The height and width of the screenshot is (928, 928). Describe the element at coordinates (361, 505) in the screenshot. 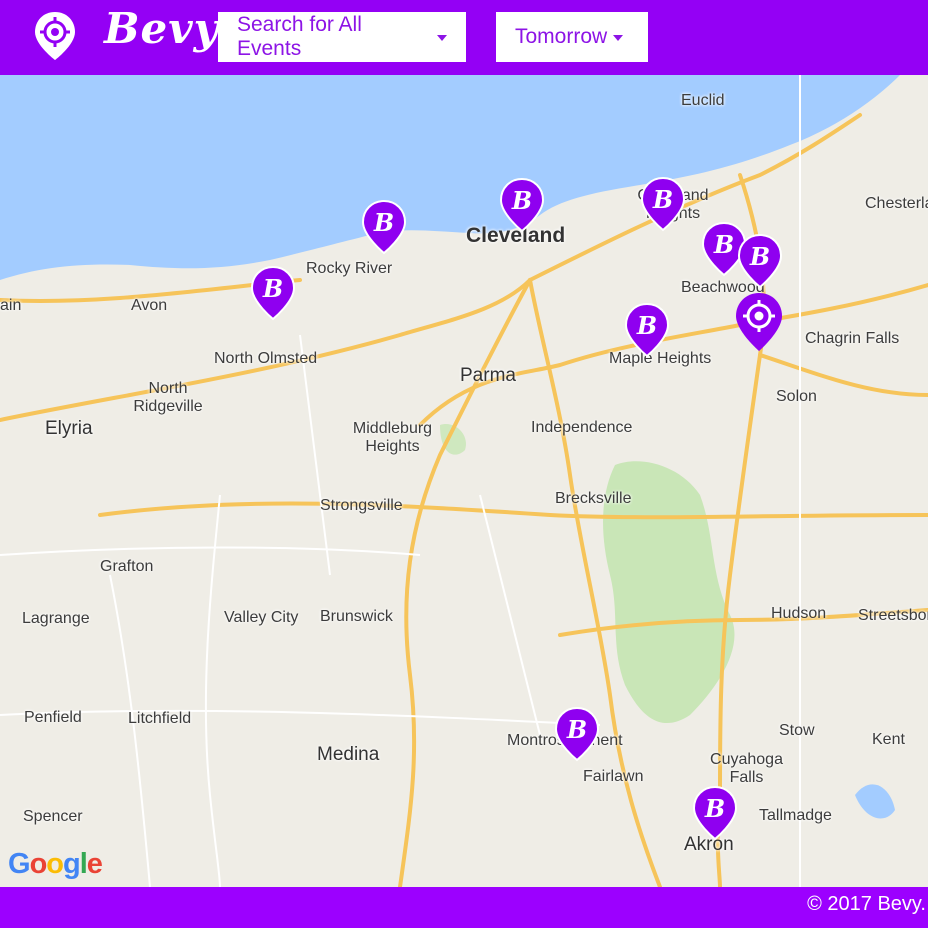

I see `map-label: Strongsville` at that location.